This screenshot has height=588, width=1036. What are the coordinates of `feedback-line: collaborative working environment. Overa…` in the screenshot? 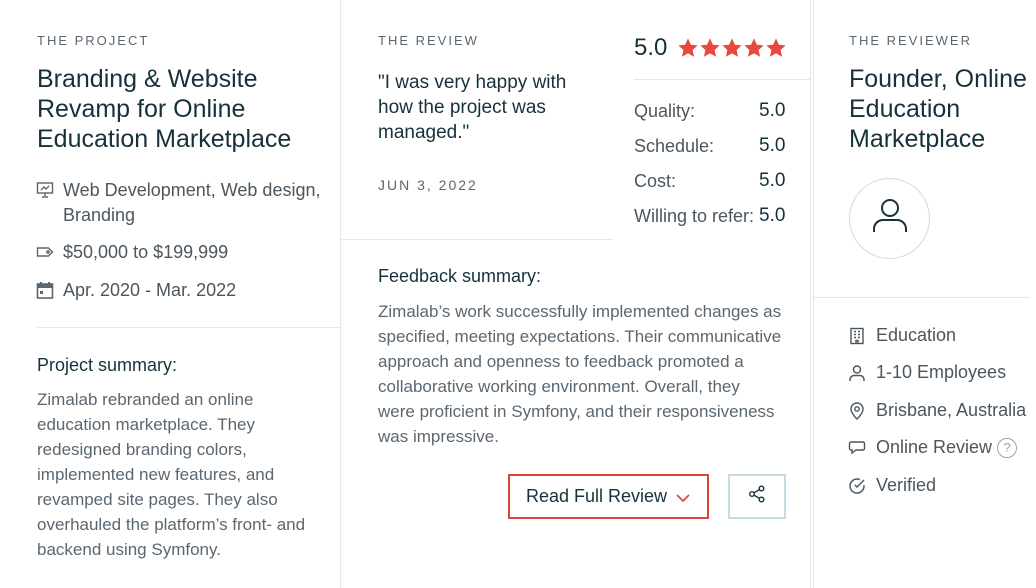 It's located at (559, 386).